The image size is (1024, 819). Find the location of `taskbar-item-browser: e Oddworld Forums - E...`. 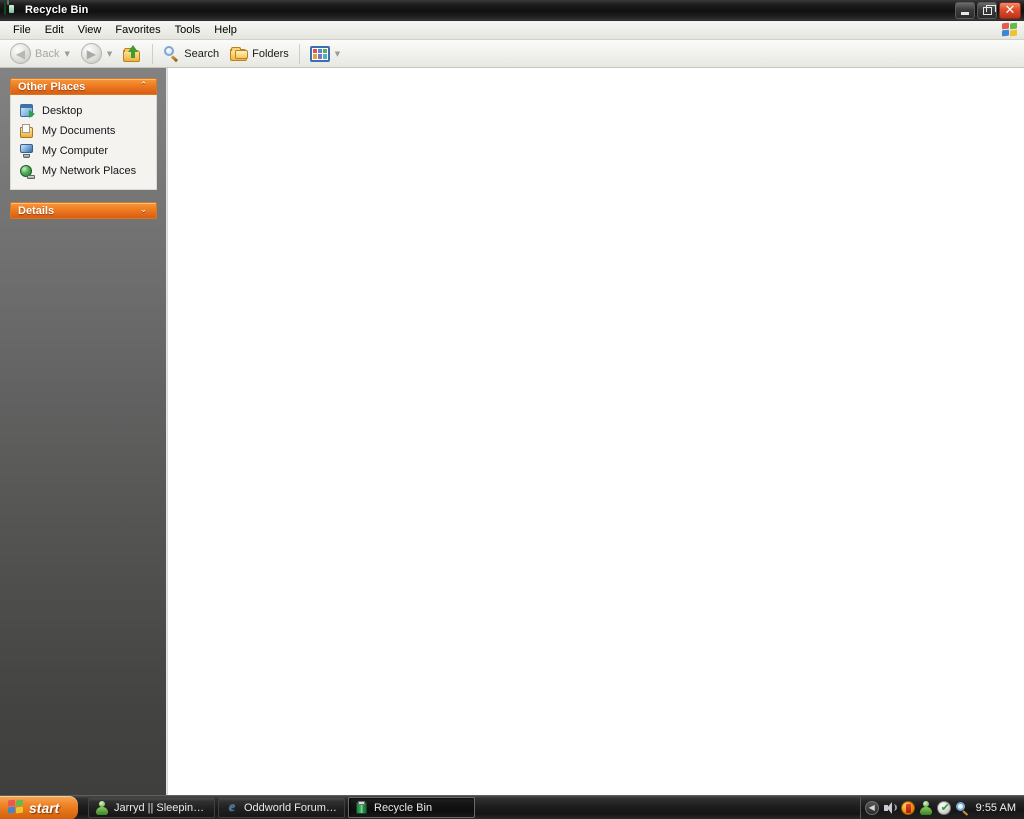

taskbar-item-browser: e Oddworld Forums - E... is located at coordinates (281, 807).